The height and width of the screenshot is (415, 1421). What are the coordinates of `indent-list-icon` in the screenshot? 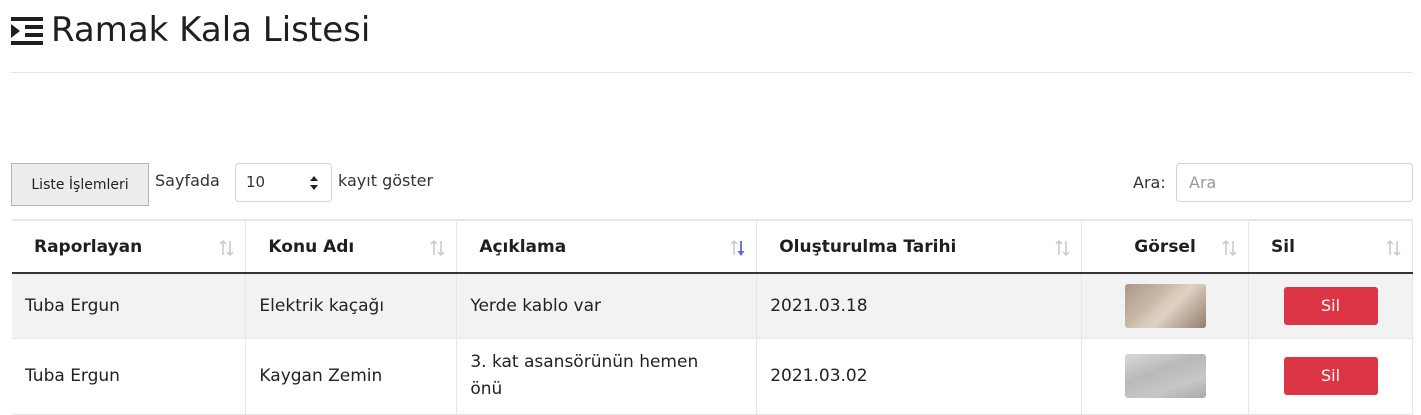 It's located at (27, 31).